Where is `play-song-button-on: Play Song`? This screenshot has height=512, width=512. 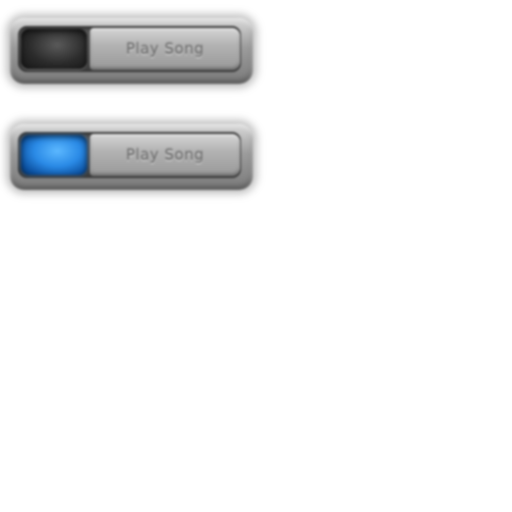
play-song-button-on: Play Song is located at coordinates (131, 157).